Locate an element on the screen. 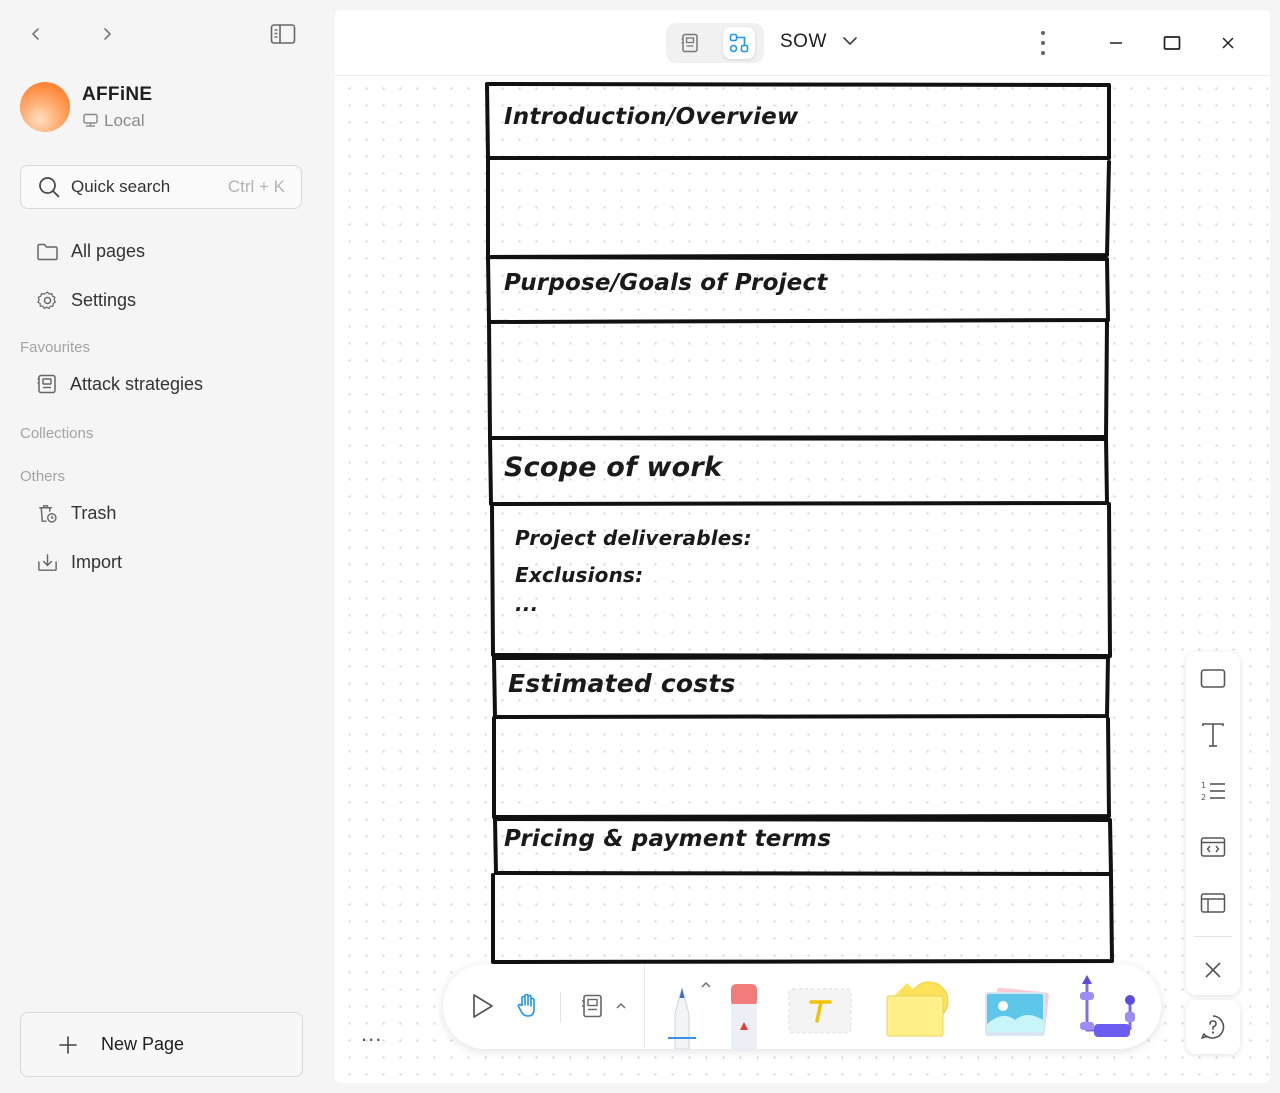 Image resolution: width=1280 pixels, height=1093 pixels. select-tool-button is located at coordinates (483, 1006).